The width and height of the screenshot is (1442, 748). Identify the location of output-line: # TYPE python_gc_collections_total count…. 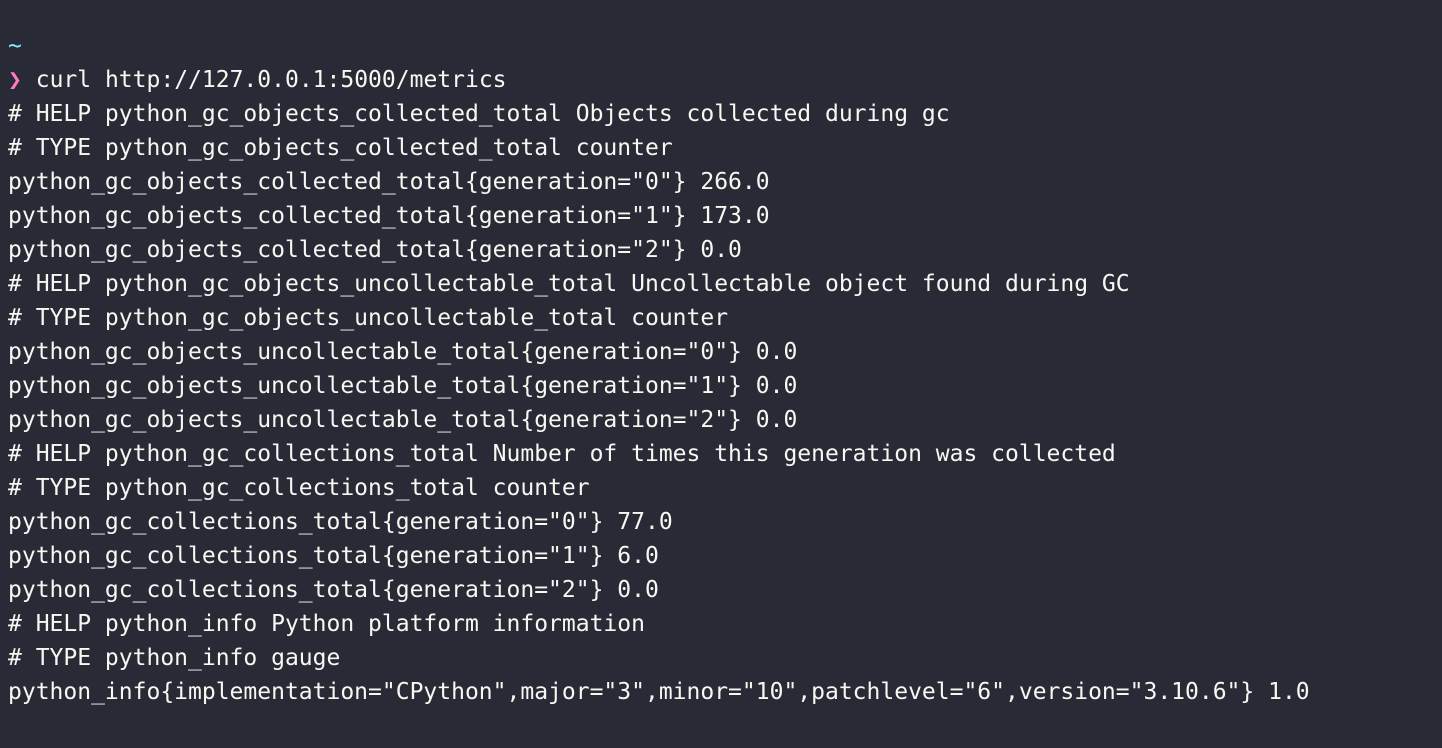
(299, 488).